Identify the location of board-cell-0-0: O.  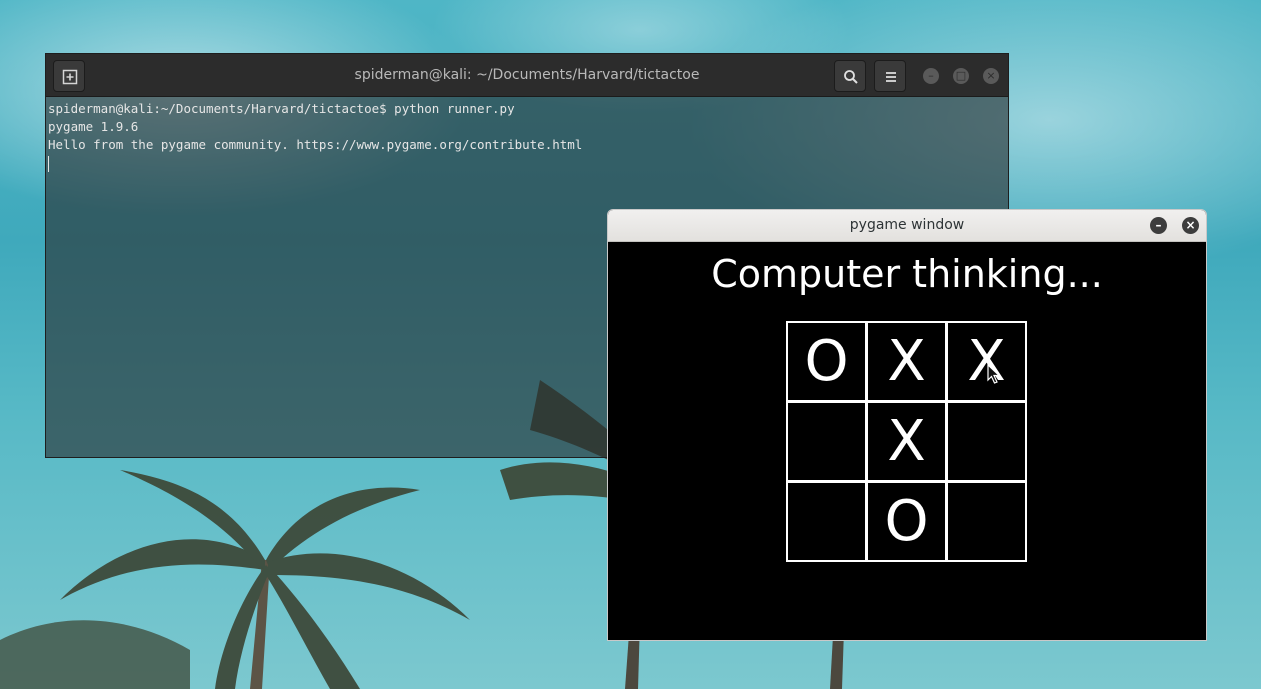
(826, 361).